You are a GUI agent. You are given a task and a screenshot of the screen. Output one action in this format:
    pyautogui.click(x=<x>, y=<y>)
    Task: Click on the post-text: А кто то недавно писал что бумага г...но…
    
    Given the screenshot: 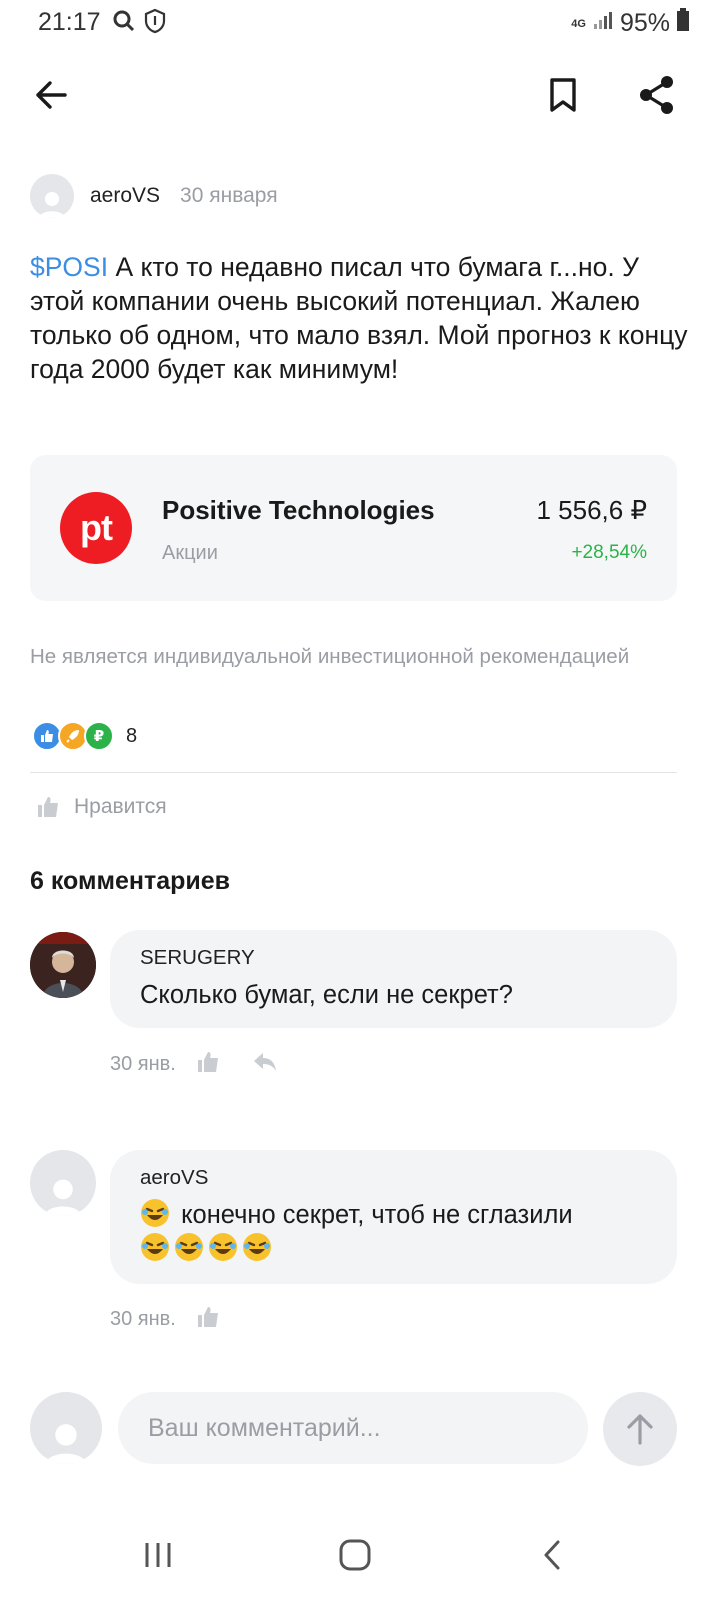 What is the action you would take?
    pyautogui.click(x=359, y=318)
    